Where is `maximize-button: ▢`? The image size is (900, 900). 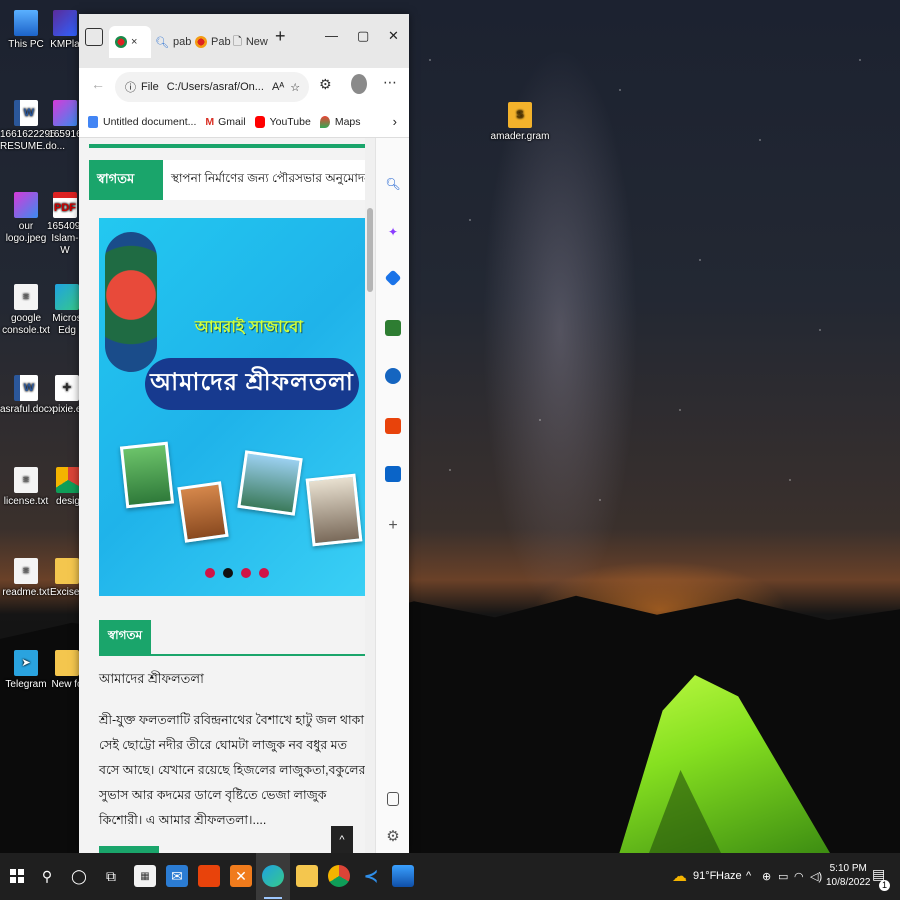 maximize-button: ▢ is located at coordinates (363, 36).